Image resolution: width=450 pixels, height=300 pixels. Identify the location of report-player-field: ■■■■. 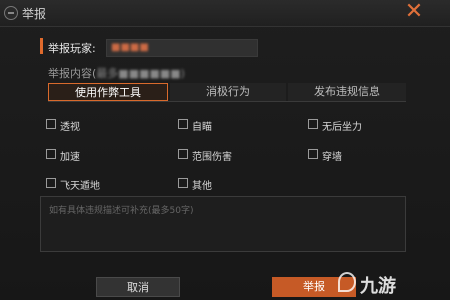
(182, 48).